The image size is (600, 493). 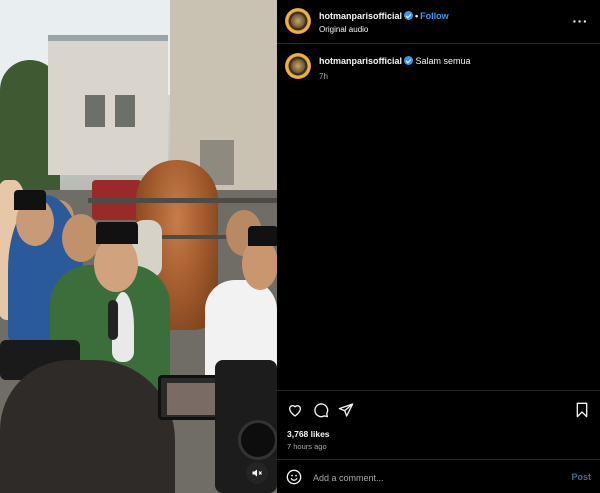 What do you see at coordinates (343, 29) in the screenshot?
I see `audio-link: Original audio` at bounding box center [343, 29].